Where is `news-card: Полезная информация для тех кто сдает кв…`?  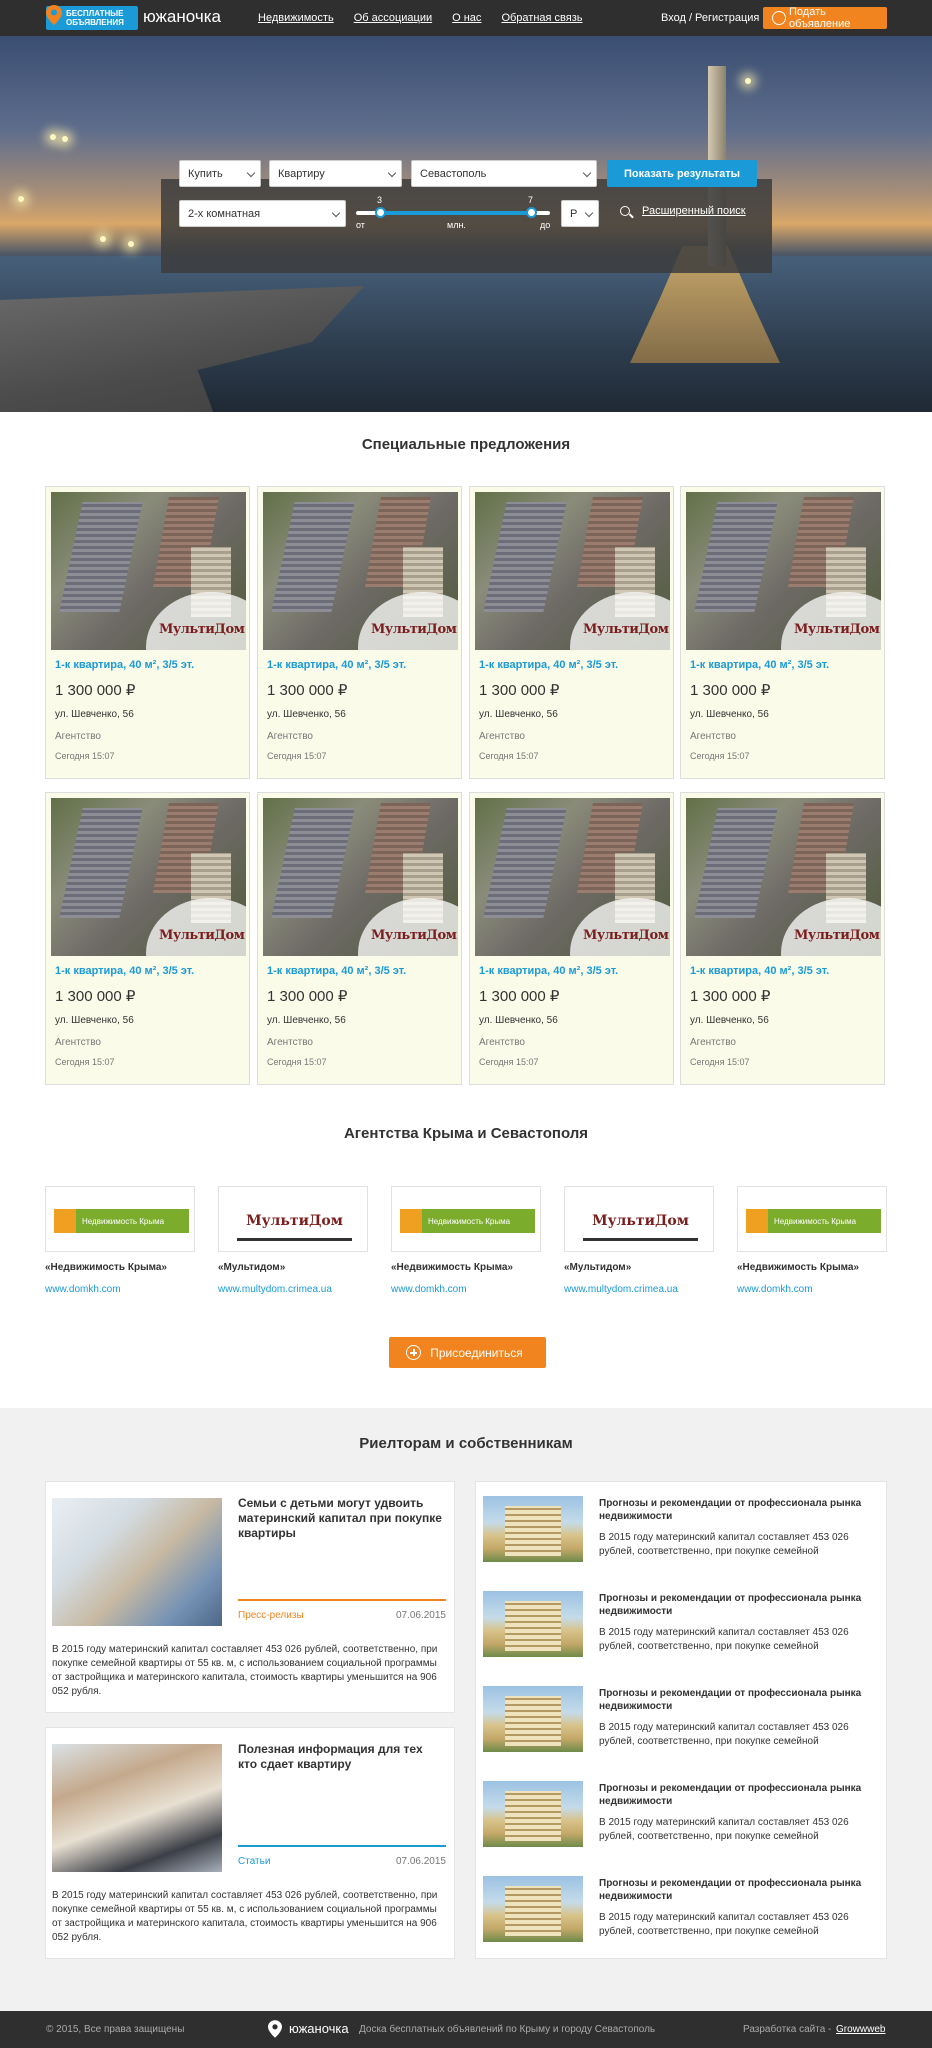
news-card: Полезная информация для тех кто сдает кв… is located at coordinates (250, 1843).